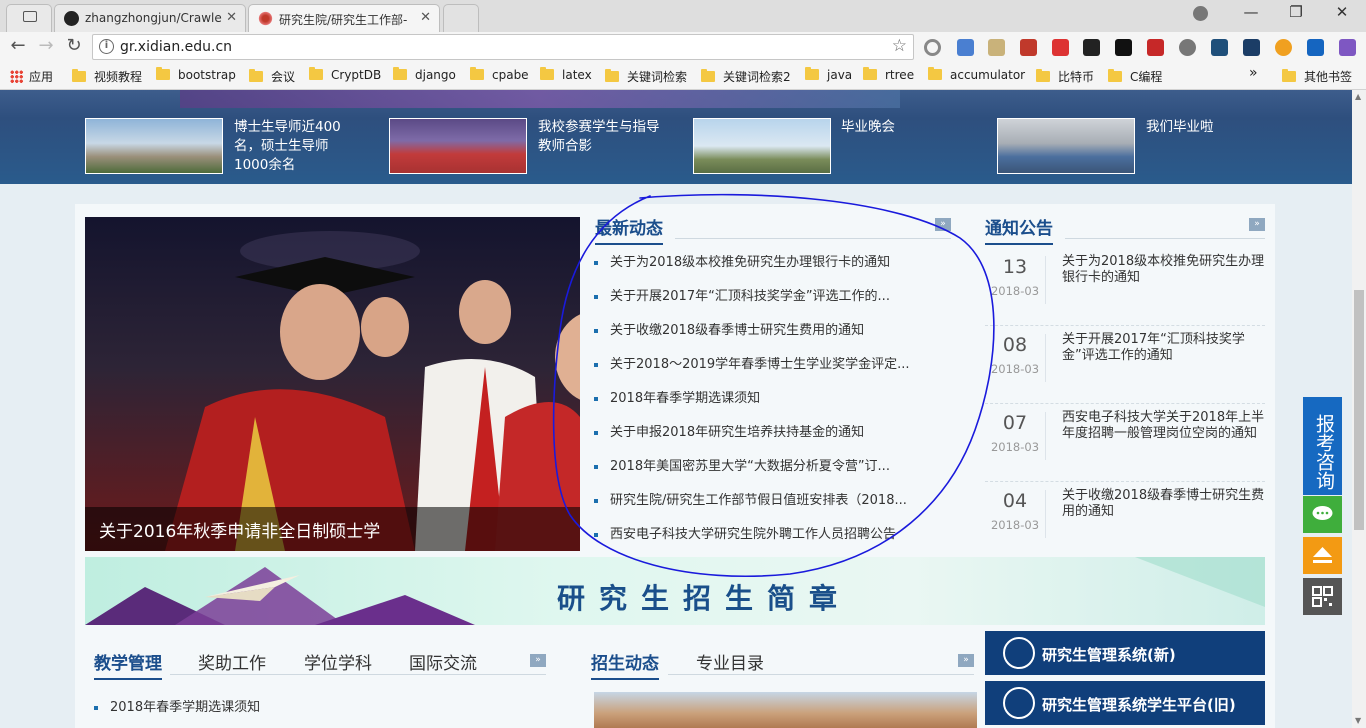  What do you see at coordinates (46, 45) in the screenshot?
I see `forward-icon: →` at bounding box center [46, 45].